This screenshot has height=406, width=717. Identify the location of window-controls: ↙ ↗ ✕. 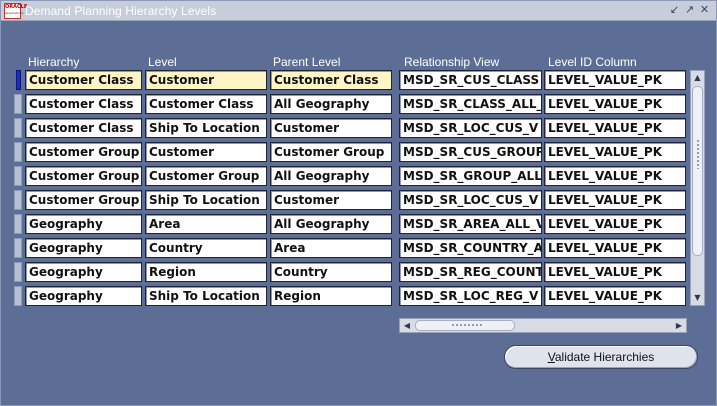
(689, 11).